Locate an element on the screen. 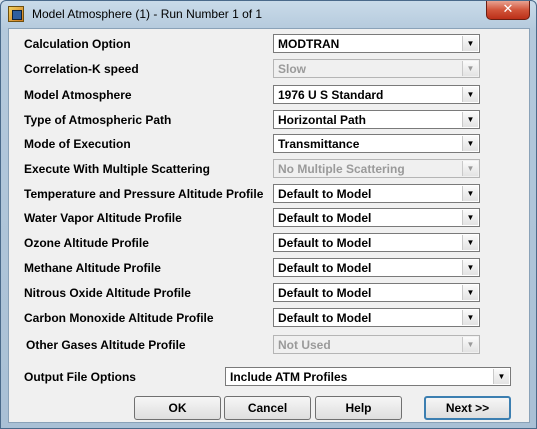  field-label: Ozone Altitude Profile is located at coordinates (86, 243).